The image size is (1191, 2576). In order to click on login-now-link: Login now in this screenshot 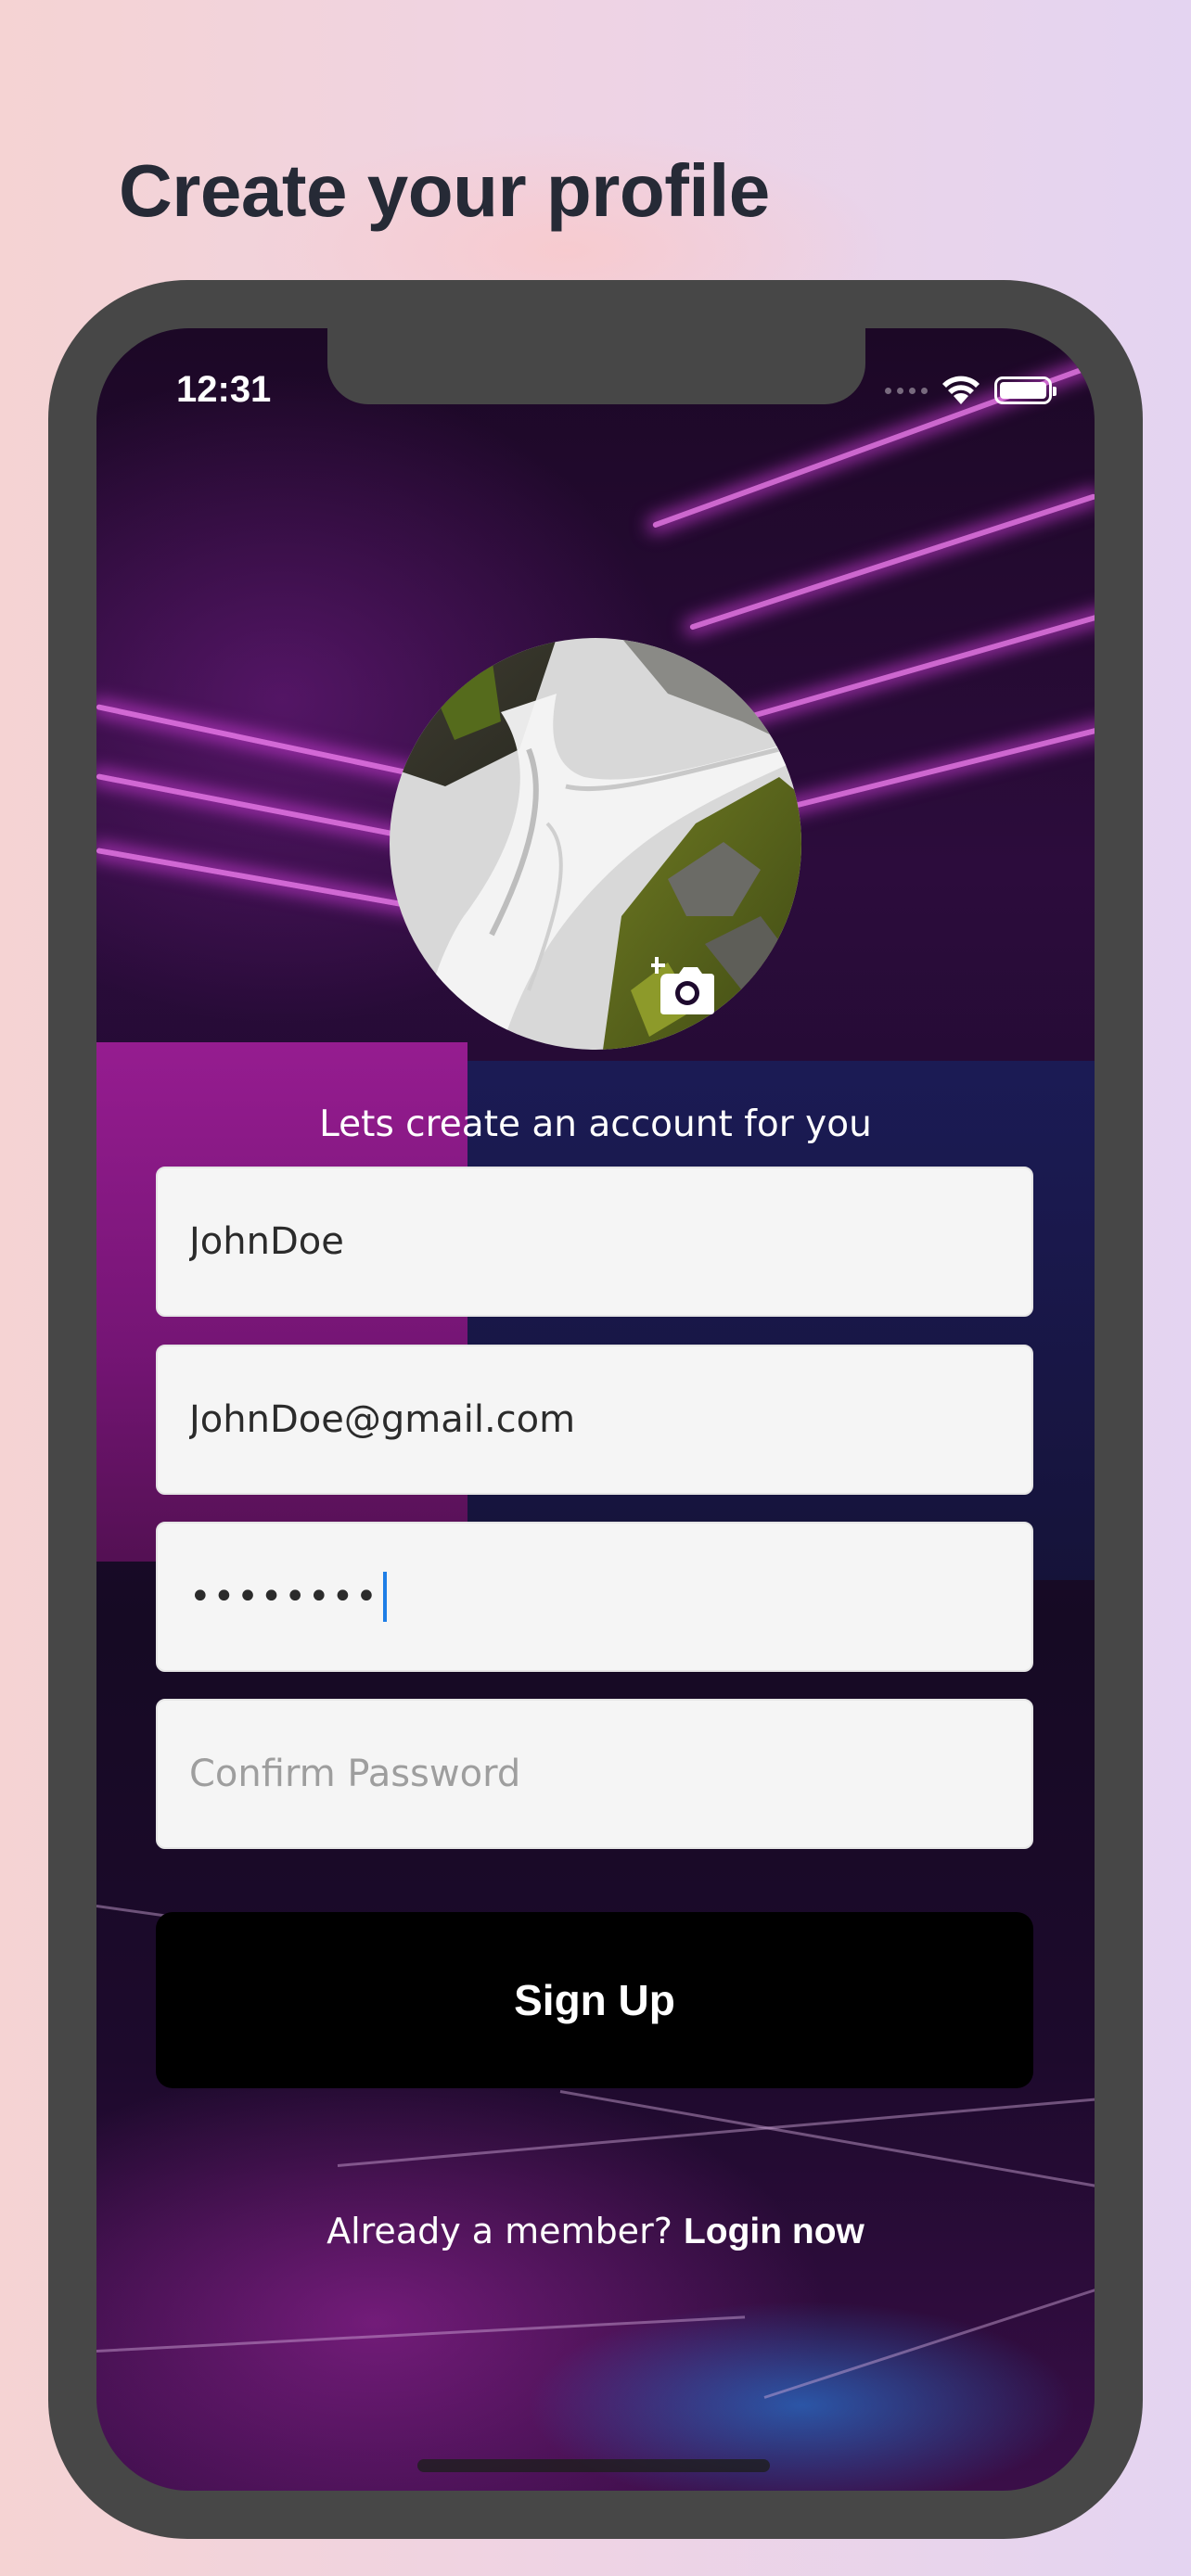, I will do `click(774, 2232)`.